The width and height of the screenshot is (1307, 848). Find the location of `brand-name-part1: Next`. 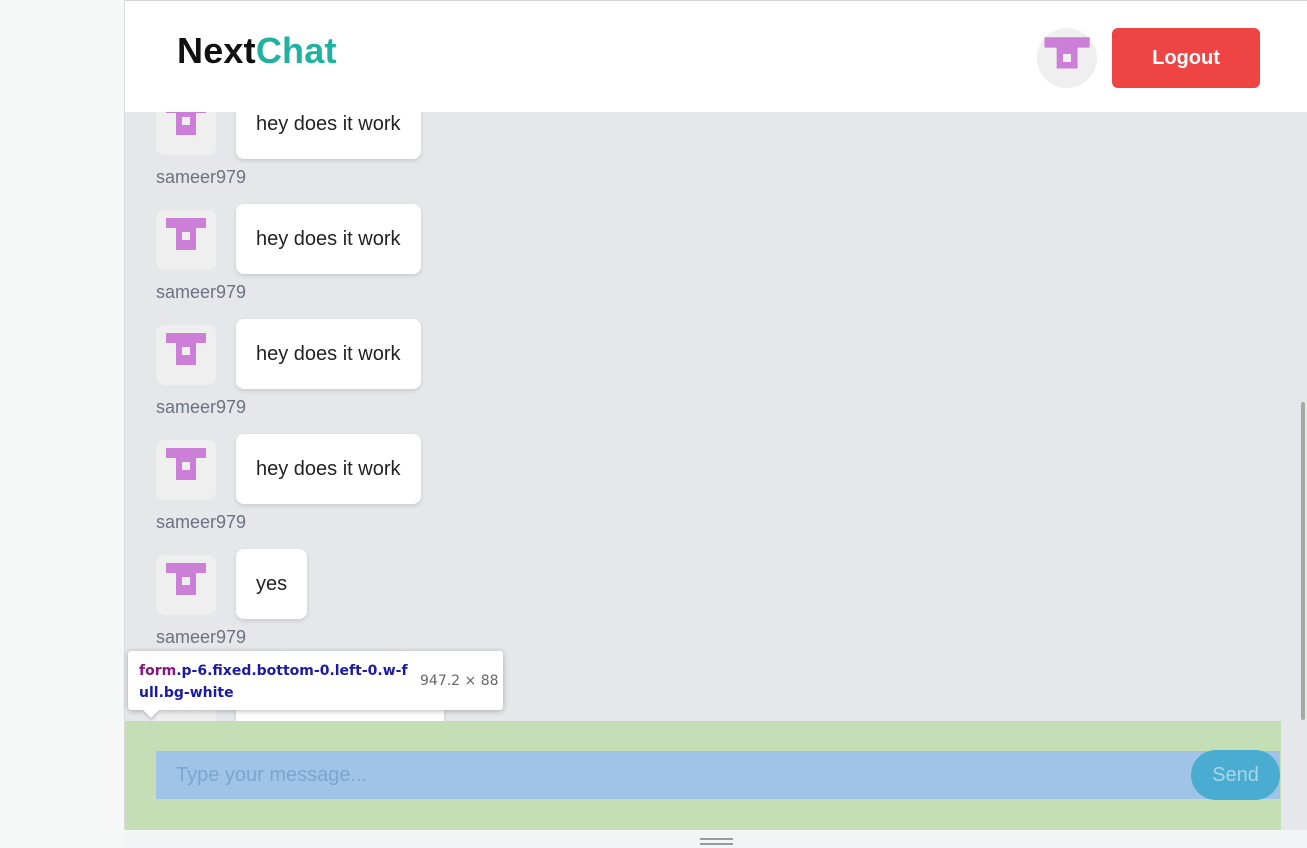

brand-name-part1: Next is located at coordinates (216, 50).